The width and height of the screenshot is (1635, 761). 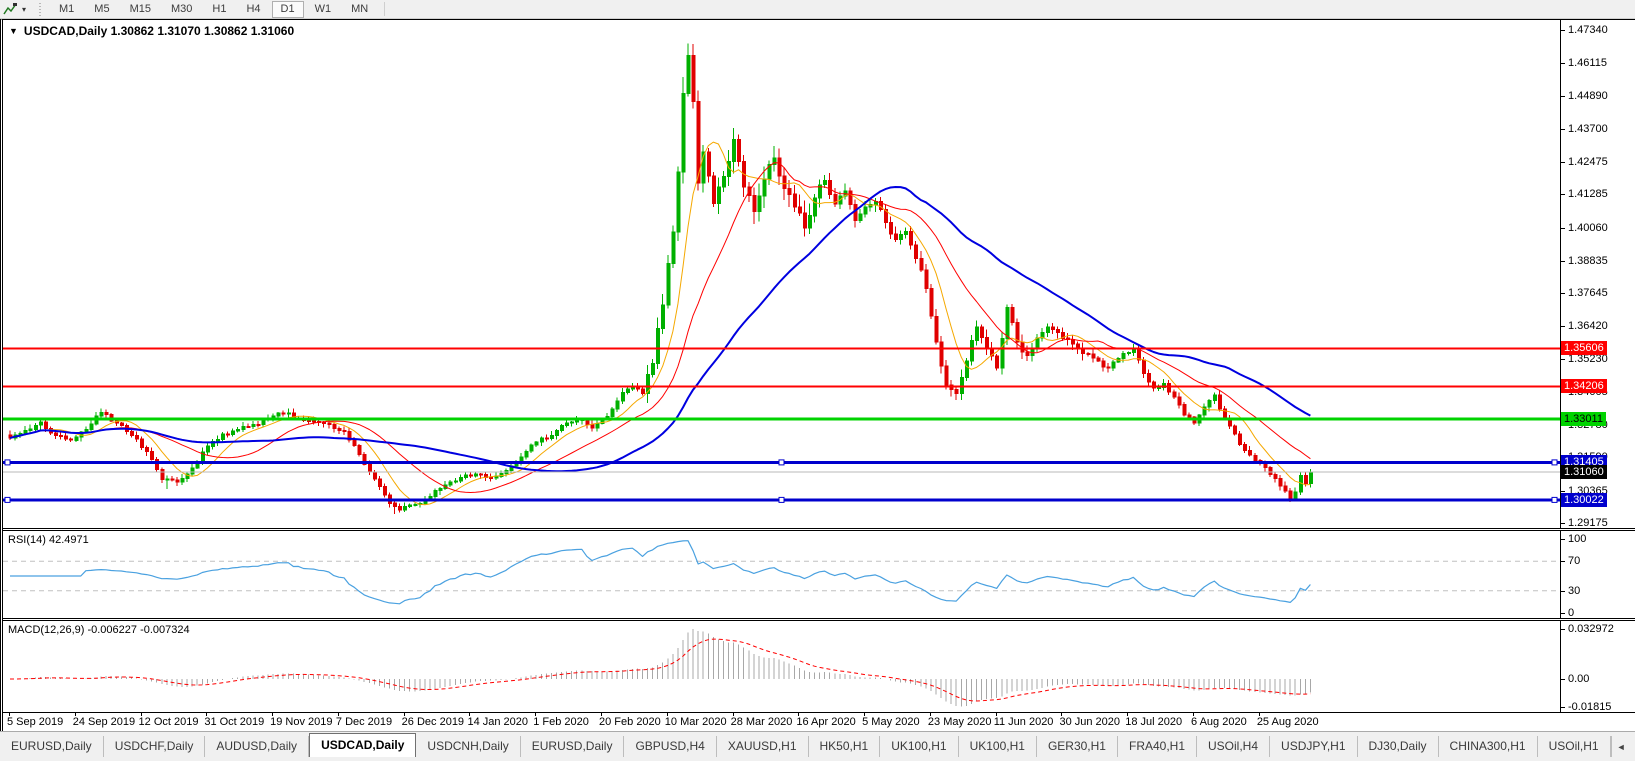 I want to click on tab-hk50-h1: HK50,H1, so click(x=845, y=746).